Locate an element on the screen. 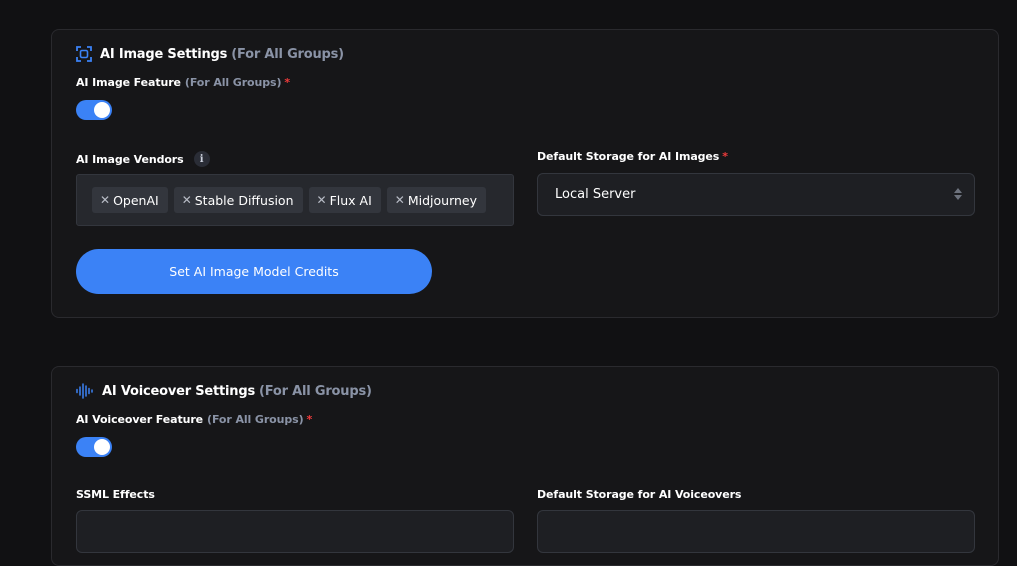 The width and height of the screenshot is (1017, 566). ai-voiceover-settings-title: AI Voiceover Settings (For All Groups) is located at coordinates (224, 391).